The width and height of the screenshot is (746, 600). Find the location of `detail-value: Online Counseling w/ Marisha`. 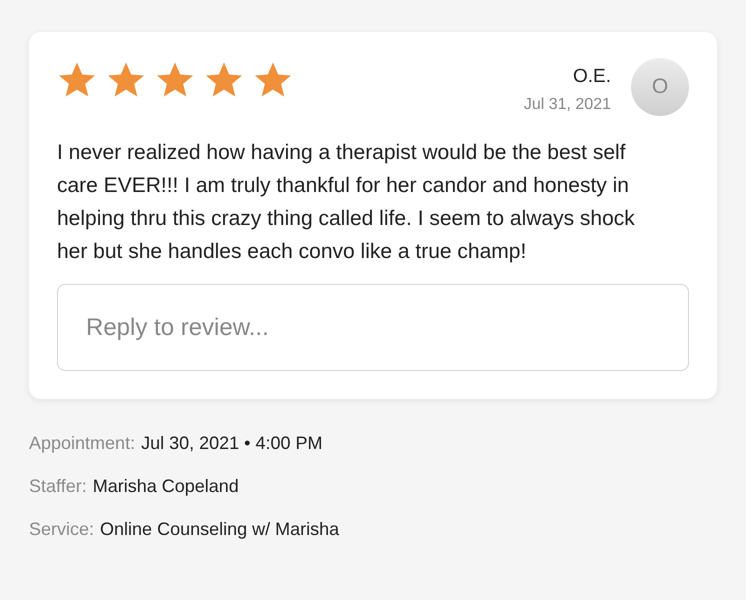

detail-value: Online Counseling w/ Marisha is located at coordinates (220, 529).